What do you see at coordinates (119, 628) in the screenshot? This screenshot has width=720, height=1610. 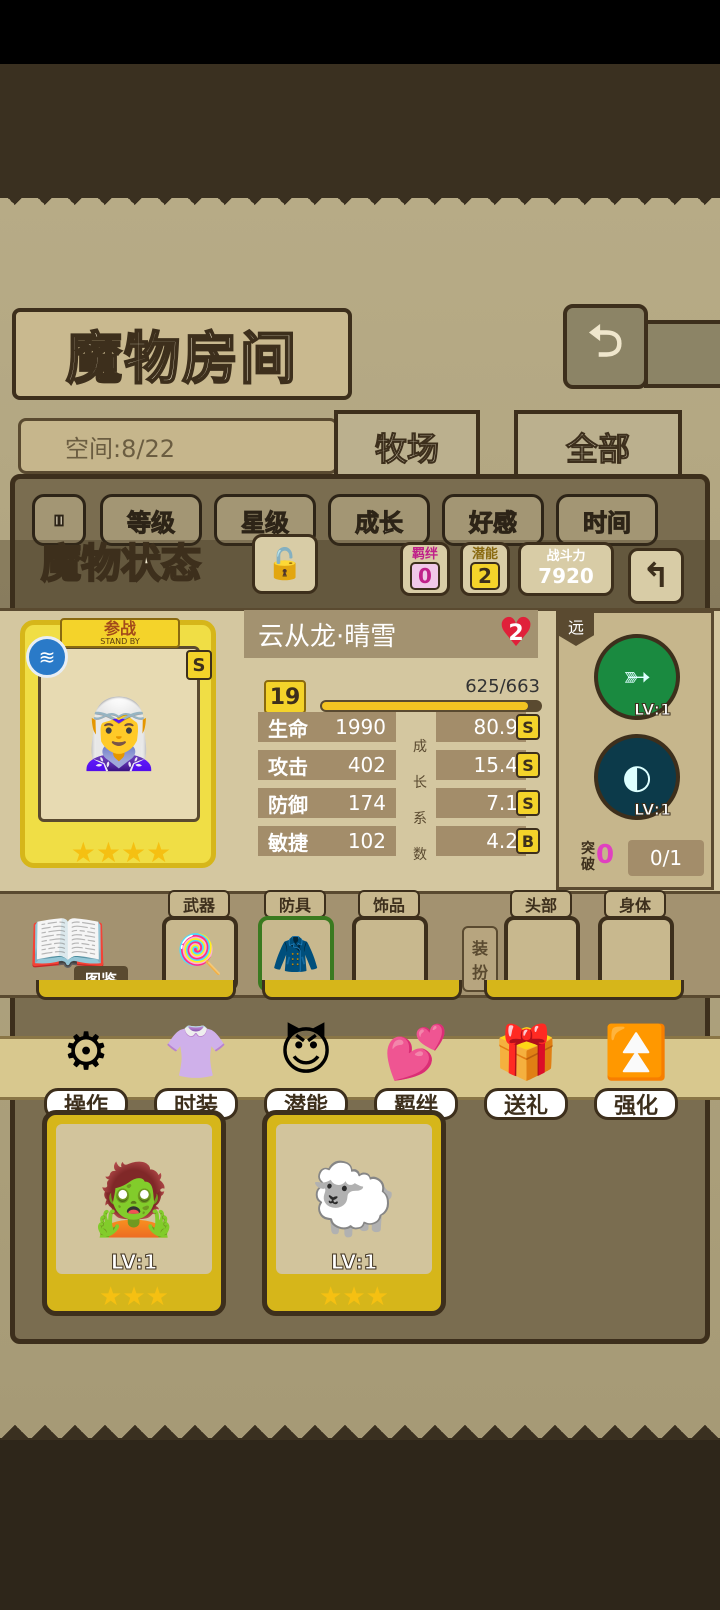 I see `standby-label: 参战` at bounding box center [119, 628].